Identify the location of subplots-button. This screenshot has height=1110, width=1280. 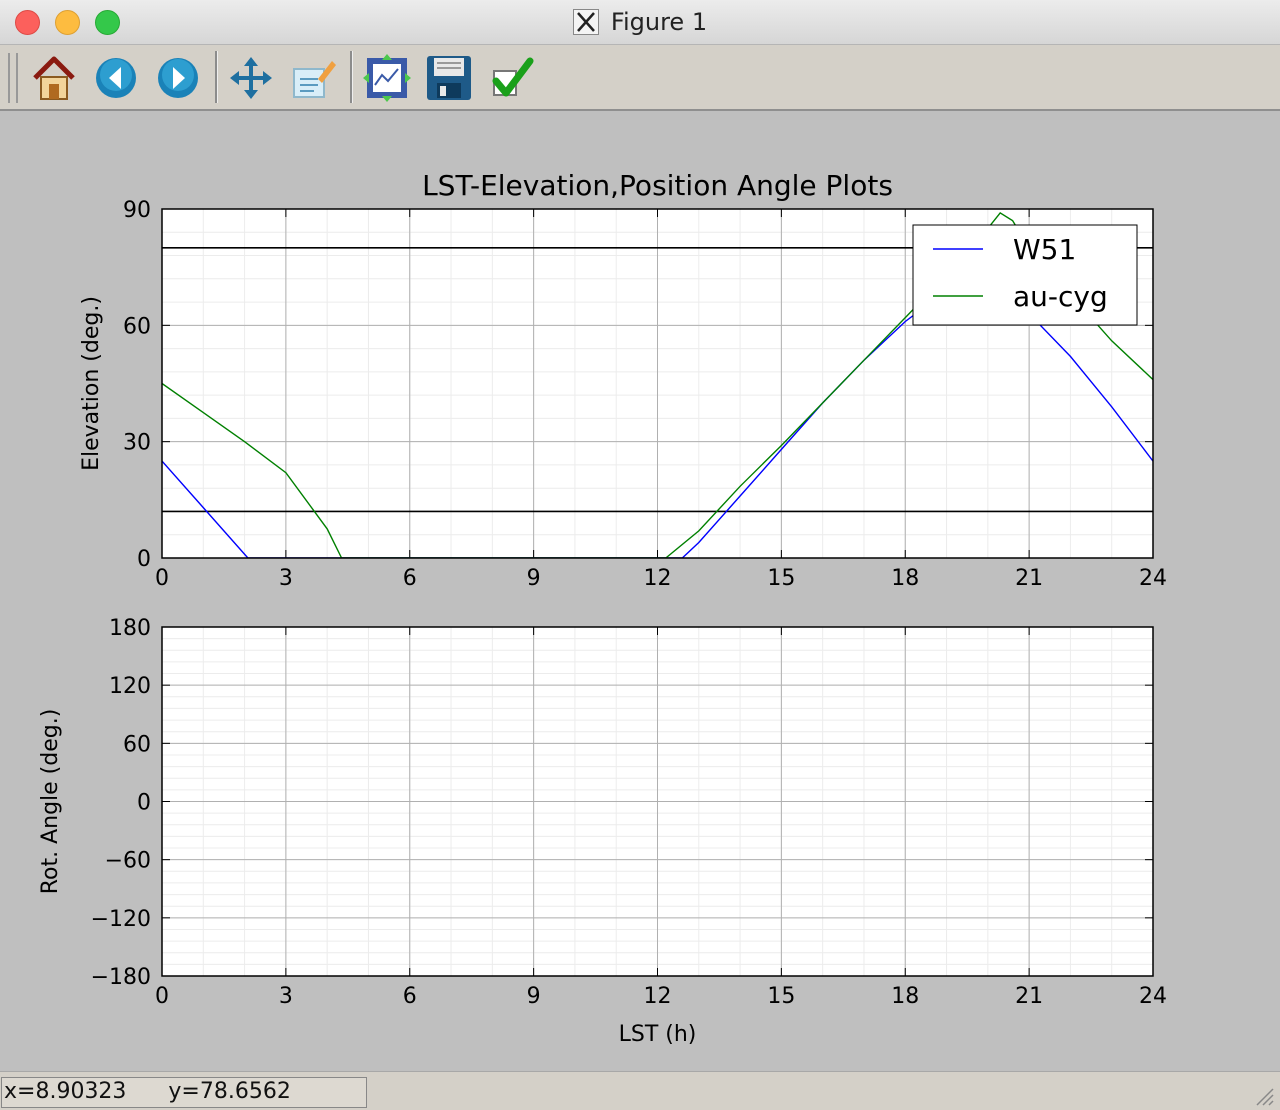
(387, 78).